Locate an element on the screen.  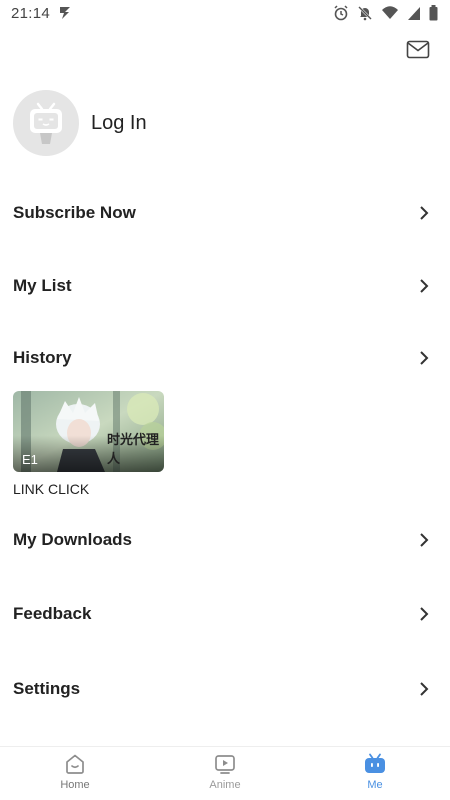
tv-avatar-icon is located at coordinates (46, 123).